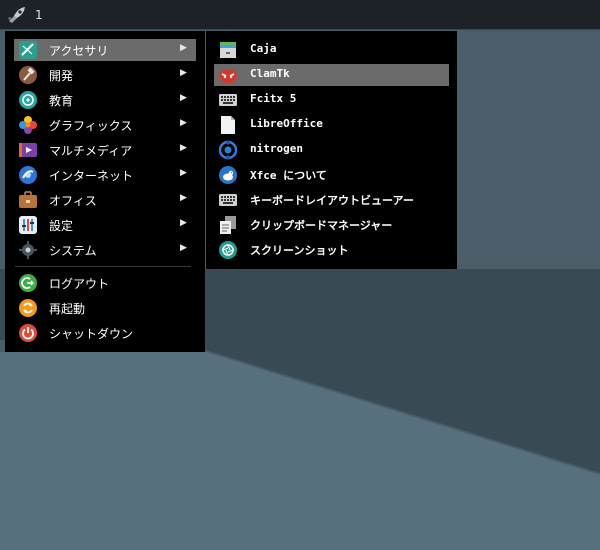 The width and height of the screenshot is (600, 550). Describe the element at coordinates (331, 50) in the screenshot. I see `app-item-caja: Caja` at that location.